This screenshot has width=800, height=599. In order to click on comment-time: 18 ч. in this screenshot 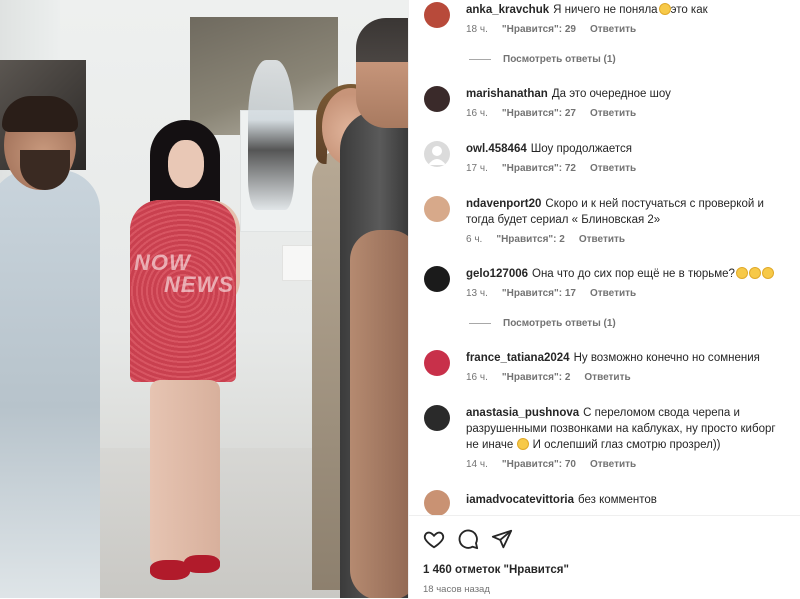, I will do `click(477, 29)`.